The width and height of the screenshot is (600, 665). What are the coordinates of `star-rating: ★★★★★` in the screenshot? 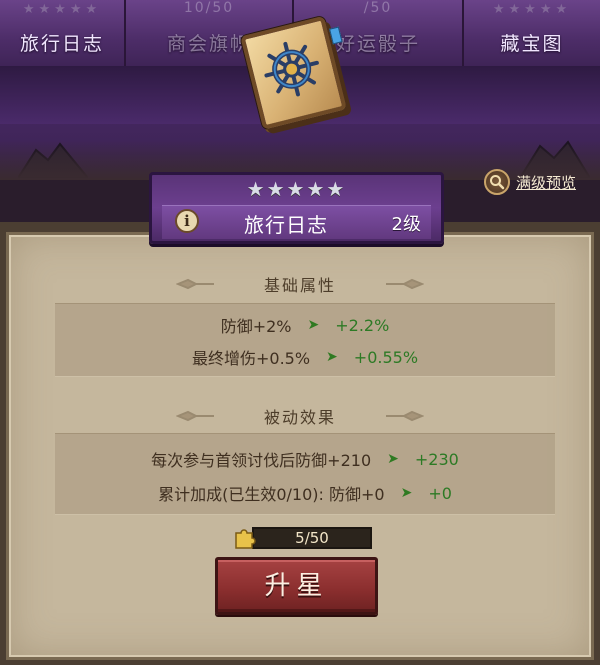 It's located at (296, 189).